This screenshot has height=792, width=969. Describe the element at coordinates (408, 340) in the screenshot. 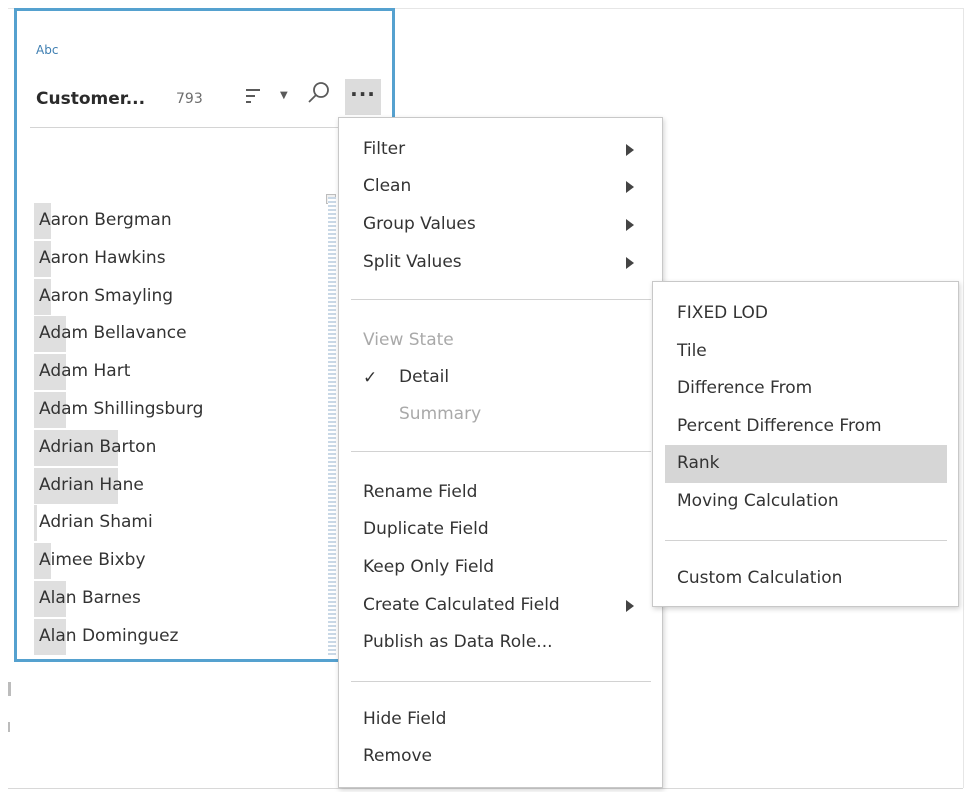

I see `view-state-header: View State` at that location.